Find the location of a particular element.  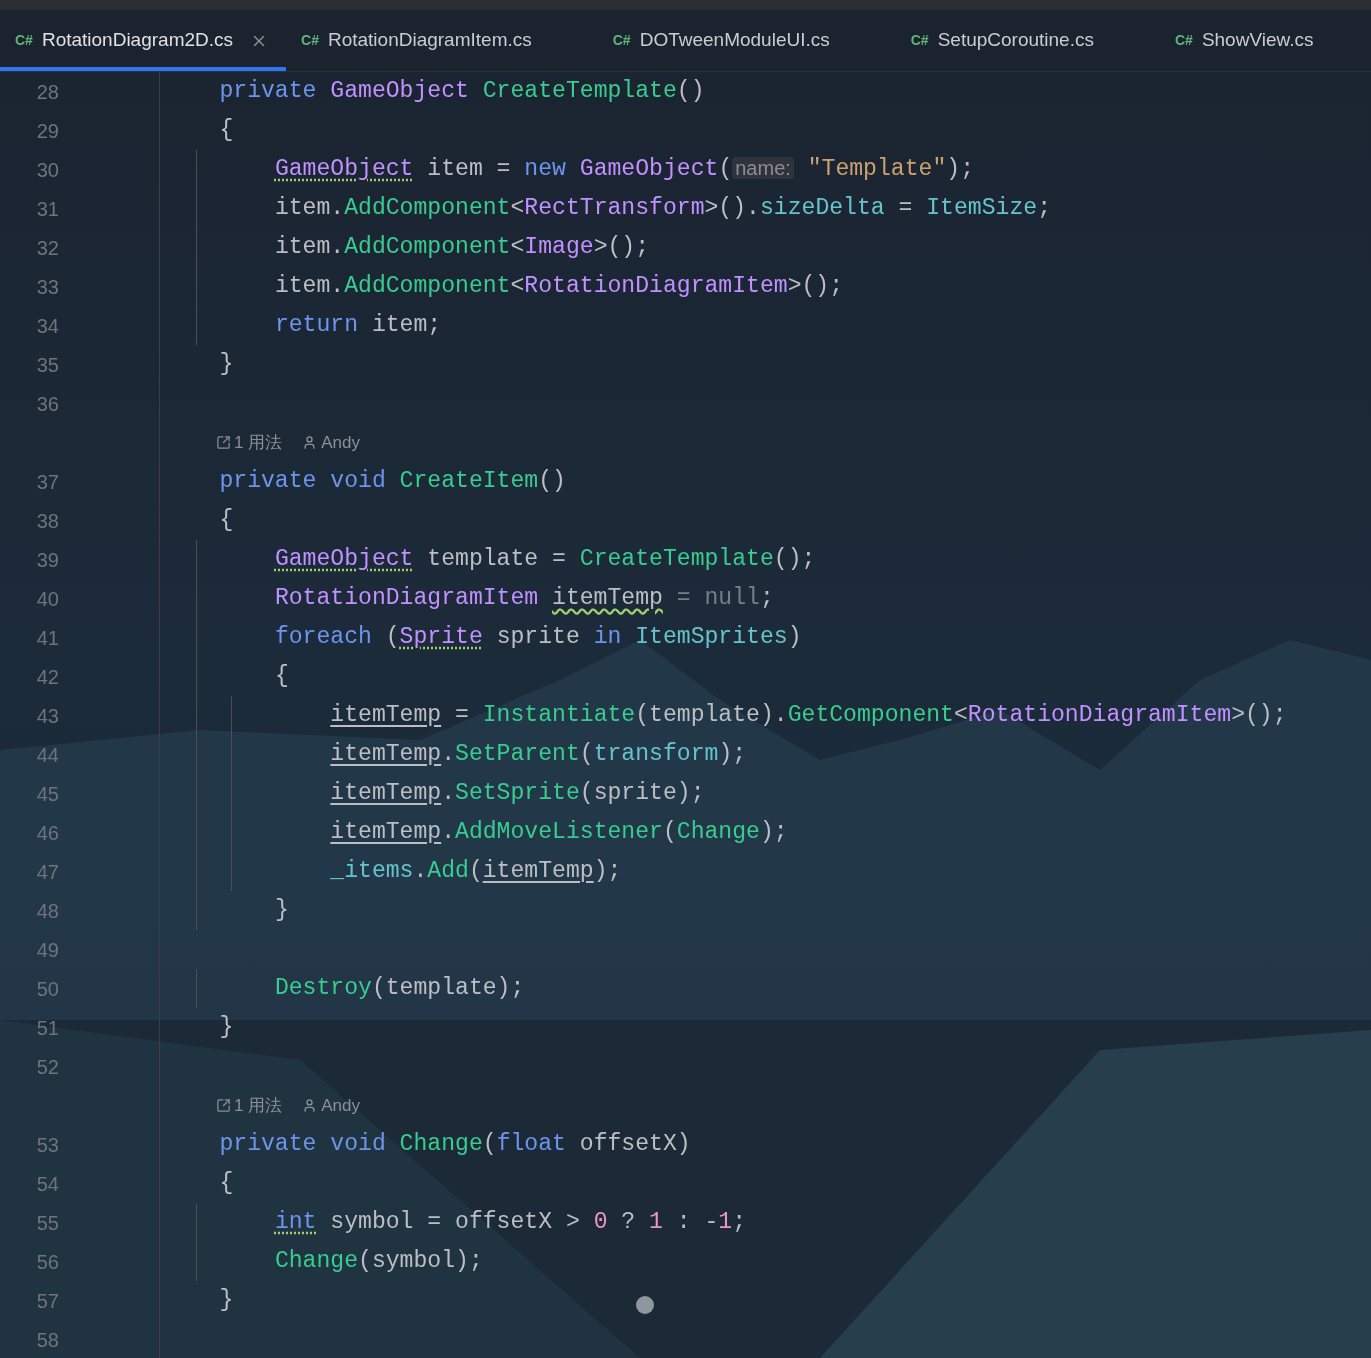

line-number: 48 is located at coordinates (47, 911).